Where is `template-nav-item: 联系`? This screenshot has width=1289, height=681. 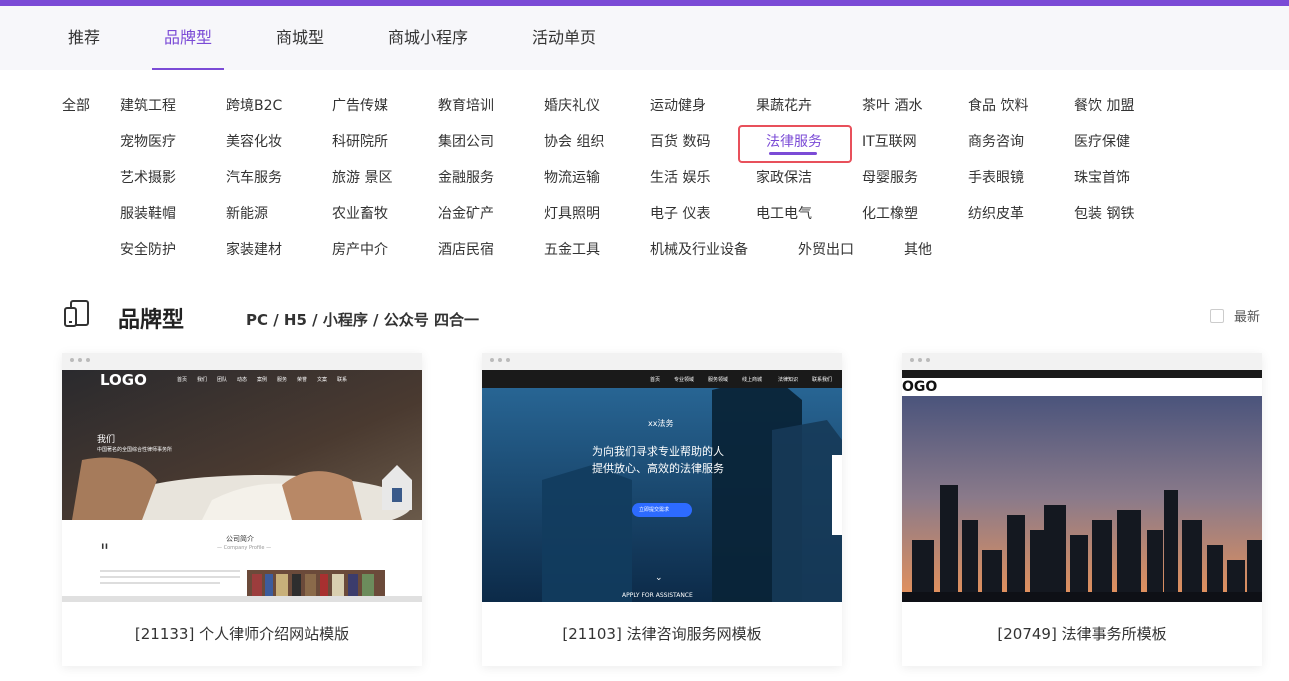 template-nav-item: 联系 is located at coordinates (342, 380).